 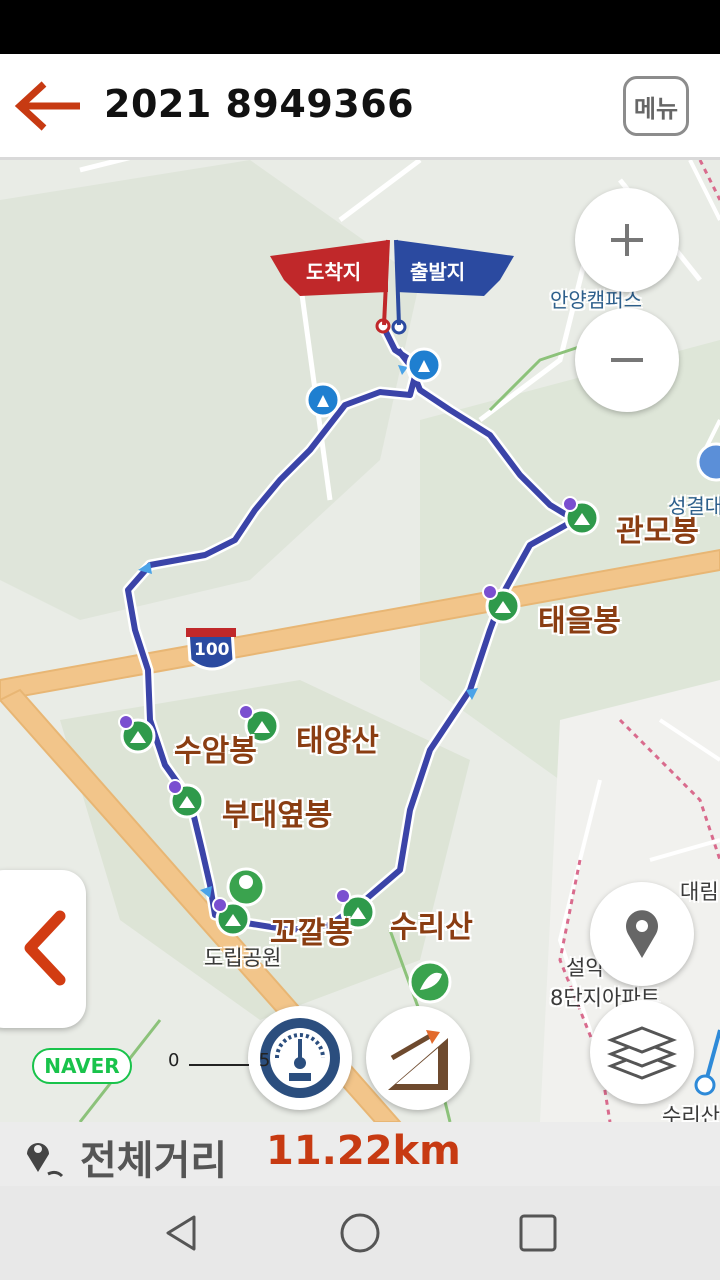 I want to click on scale-tick-1: 5, so click(x=264, y=1060).